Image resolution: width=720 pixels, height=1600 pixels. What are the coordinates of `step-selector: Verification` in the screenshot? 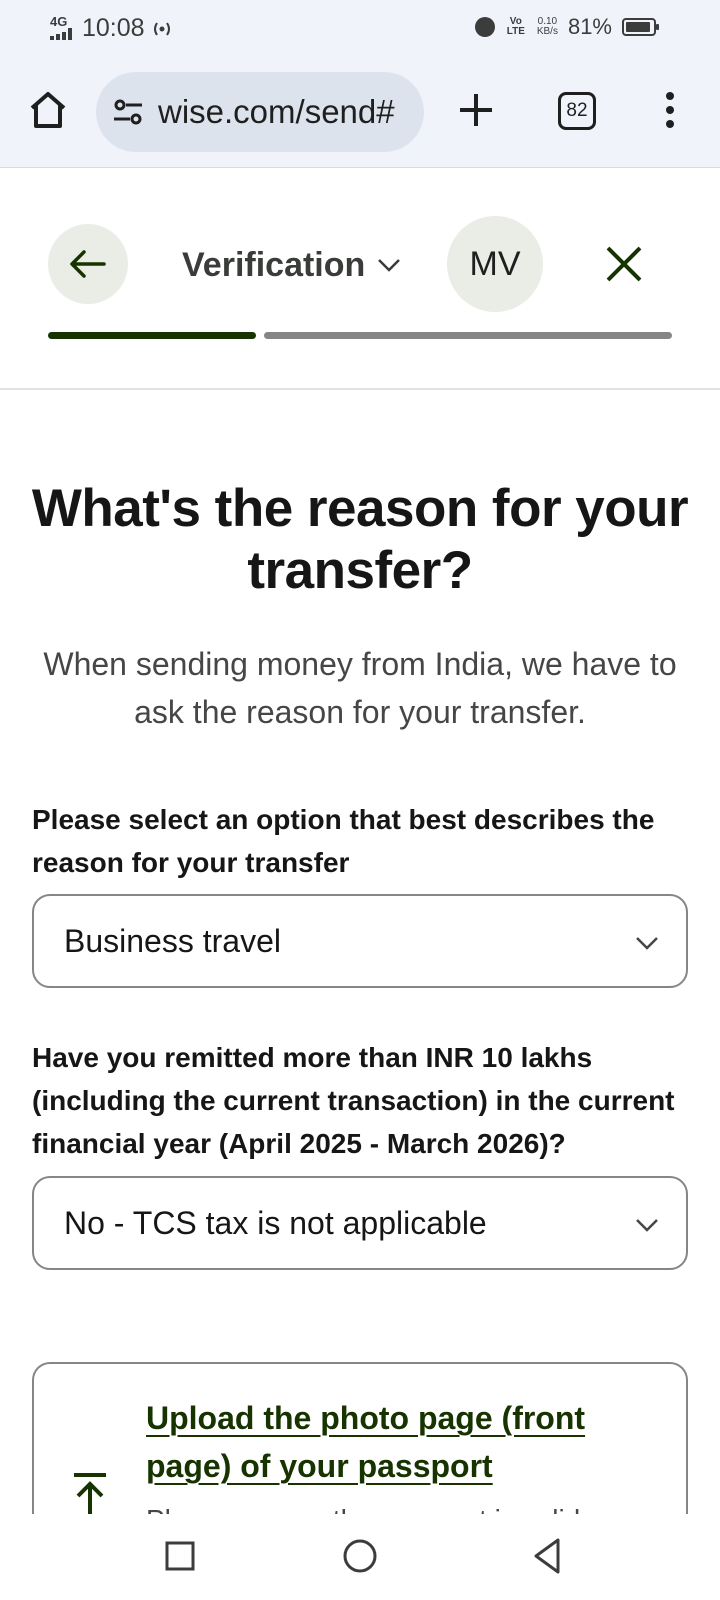 It's located at (291, 265).